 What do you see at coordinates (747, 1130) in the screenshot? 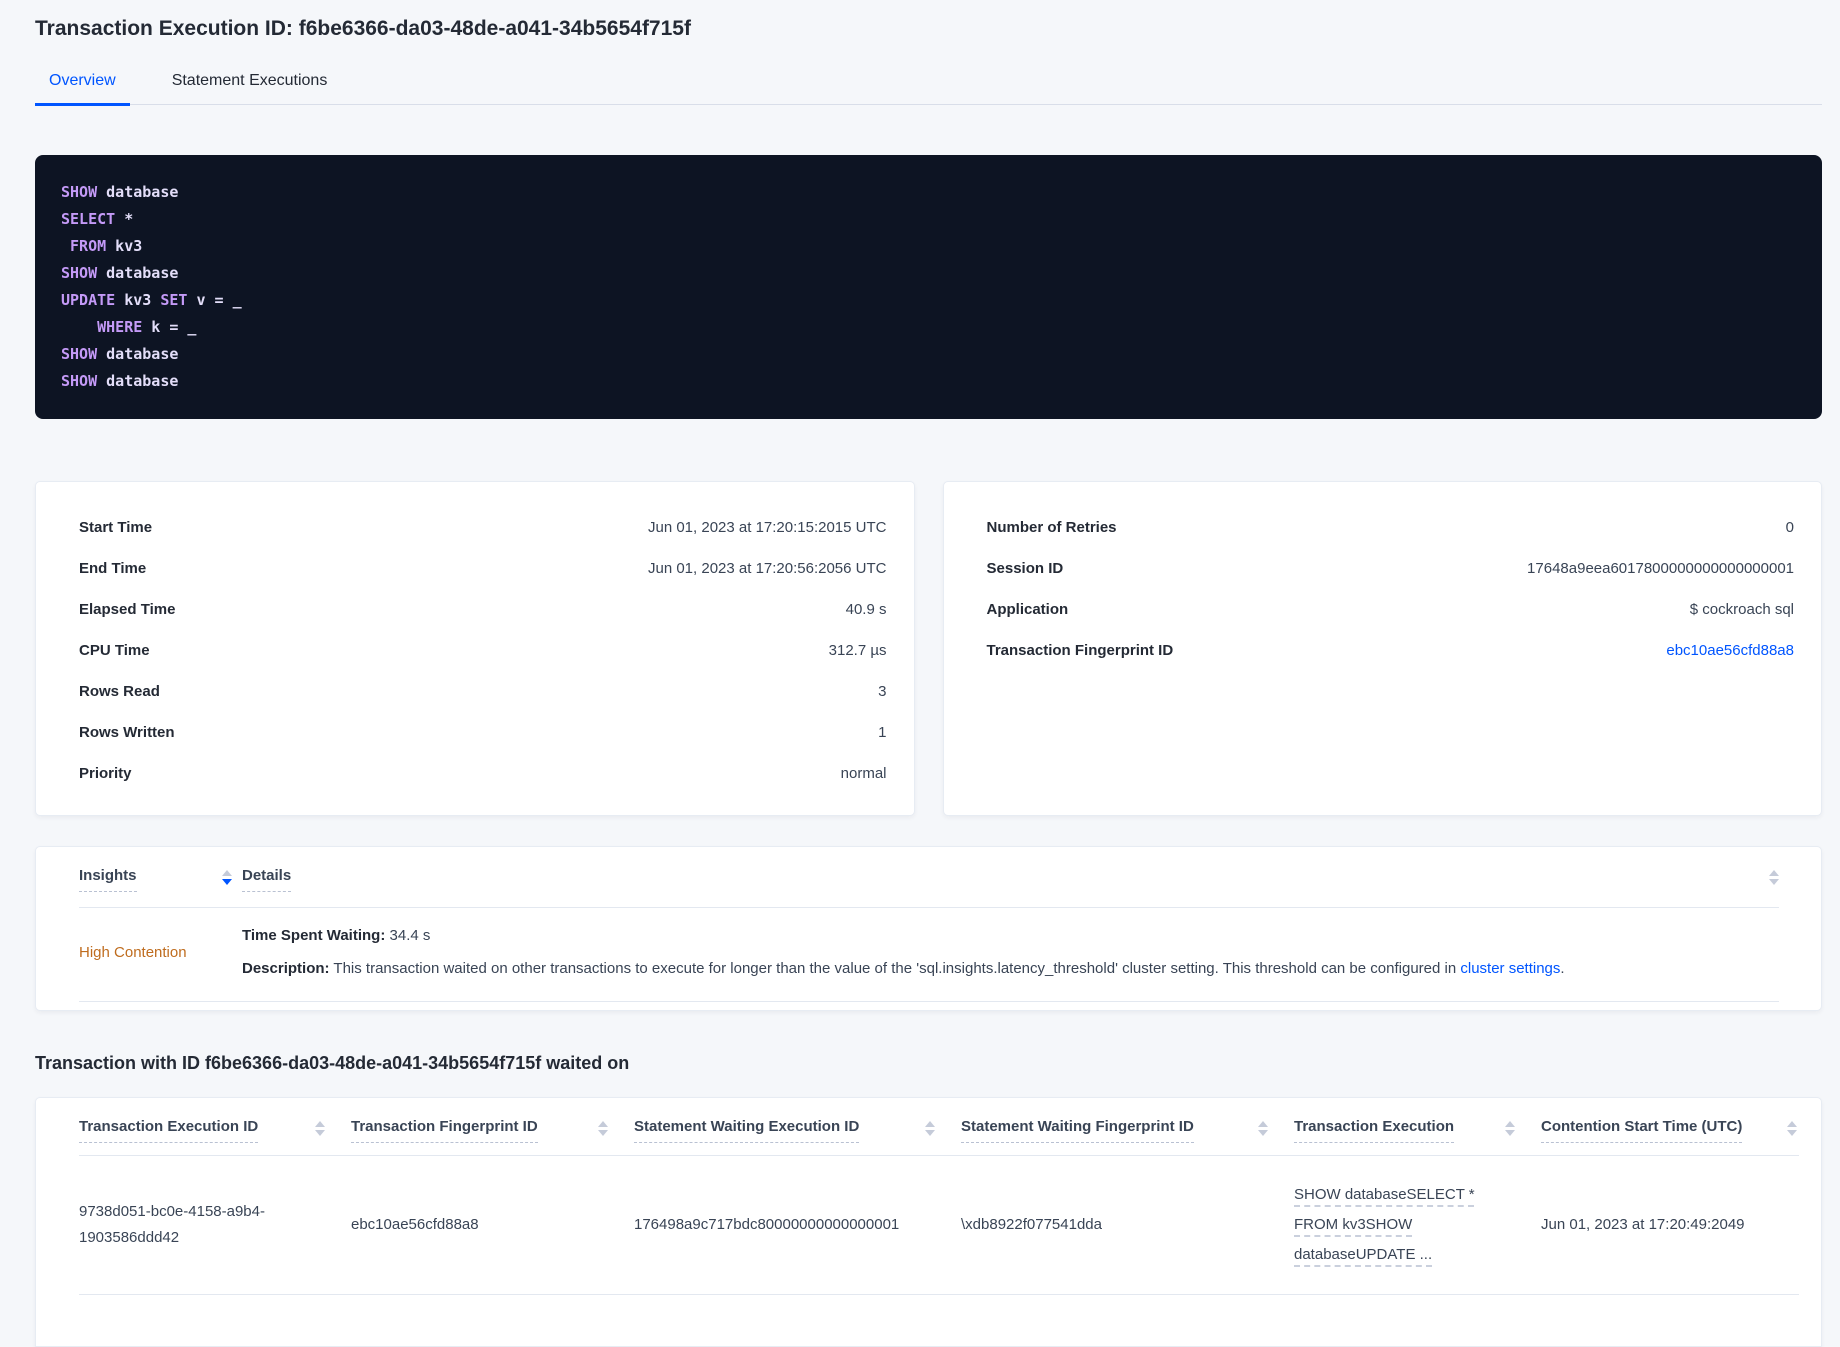
I see `column-label: Statement Waiting Execution ID` at bounding box center [747, 1130].